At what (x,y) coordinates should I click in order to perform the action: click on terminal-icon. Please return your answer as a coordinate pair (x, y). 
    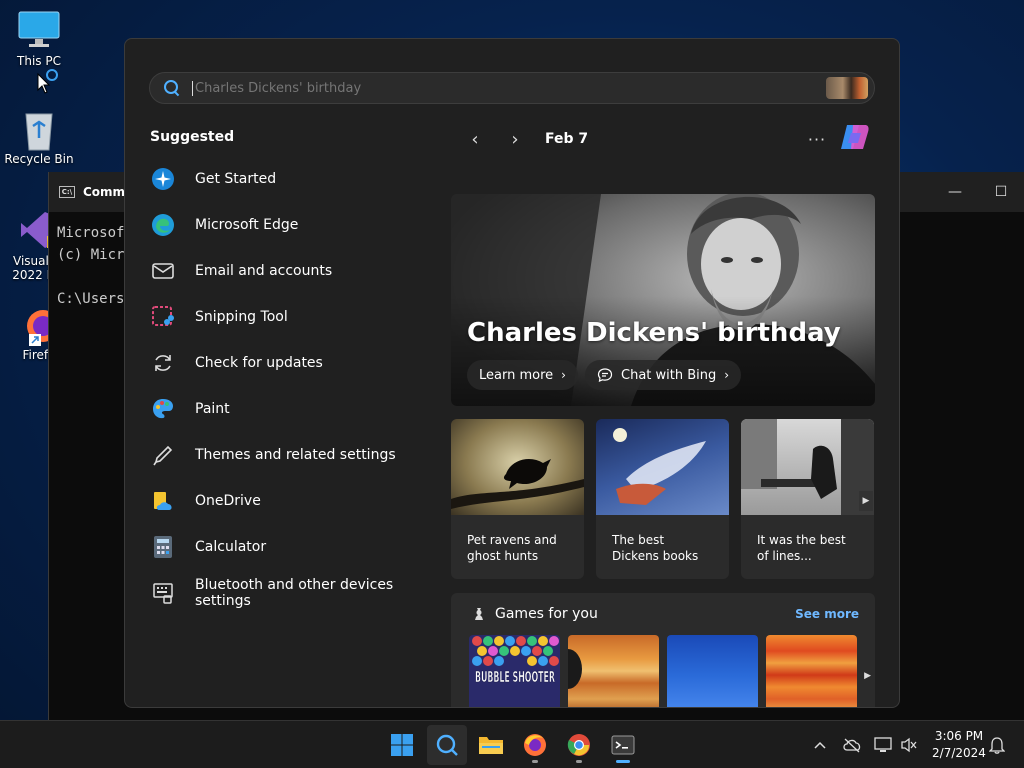
    Looking at the image, I should click on (623, 745).